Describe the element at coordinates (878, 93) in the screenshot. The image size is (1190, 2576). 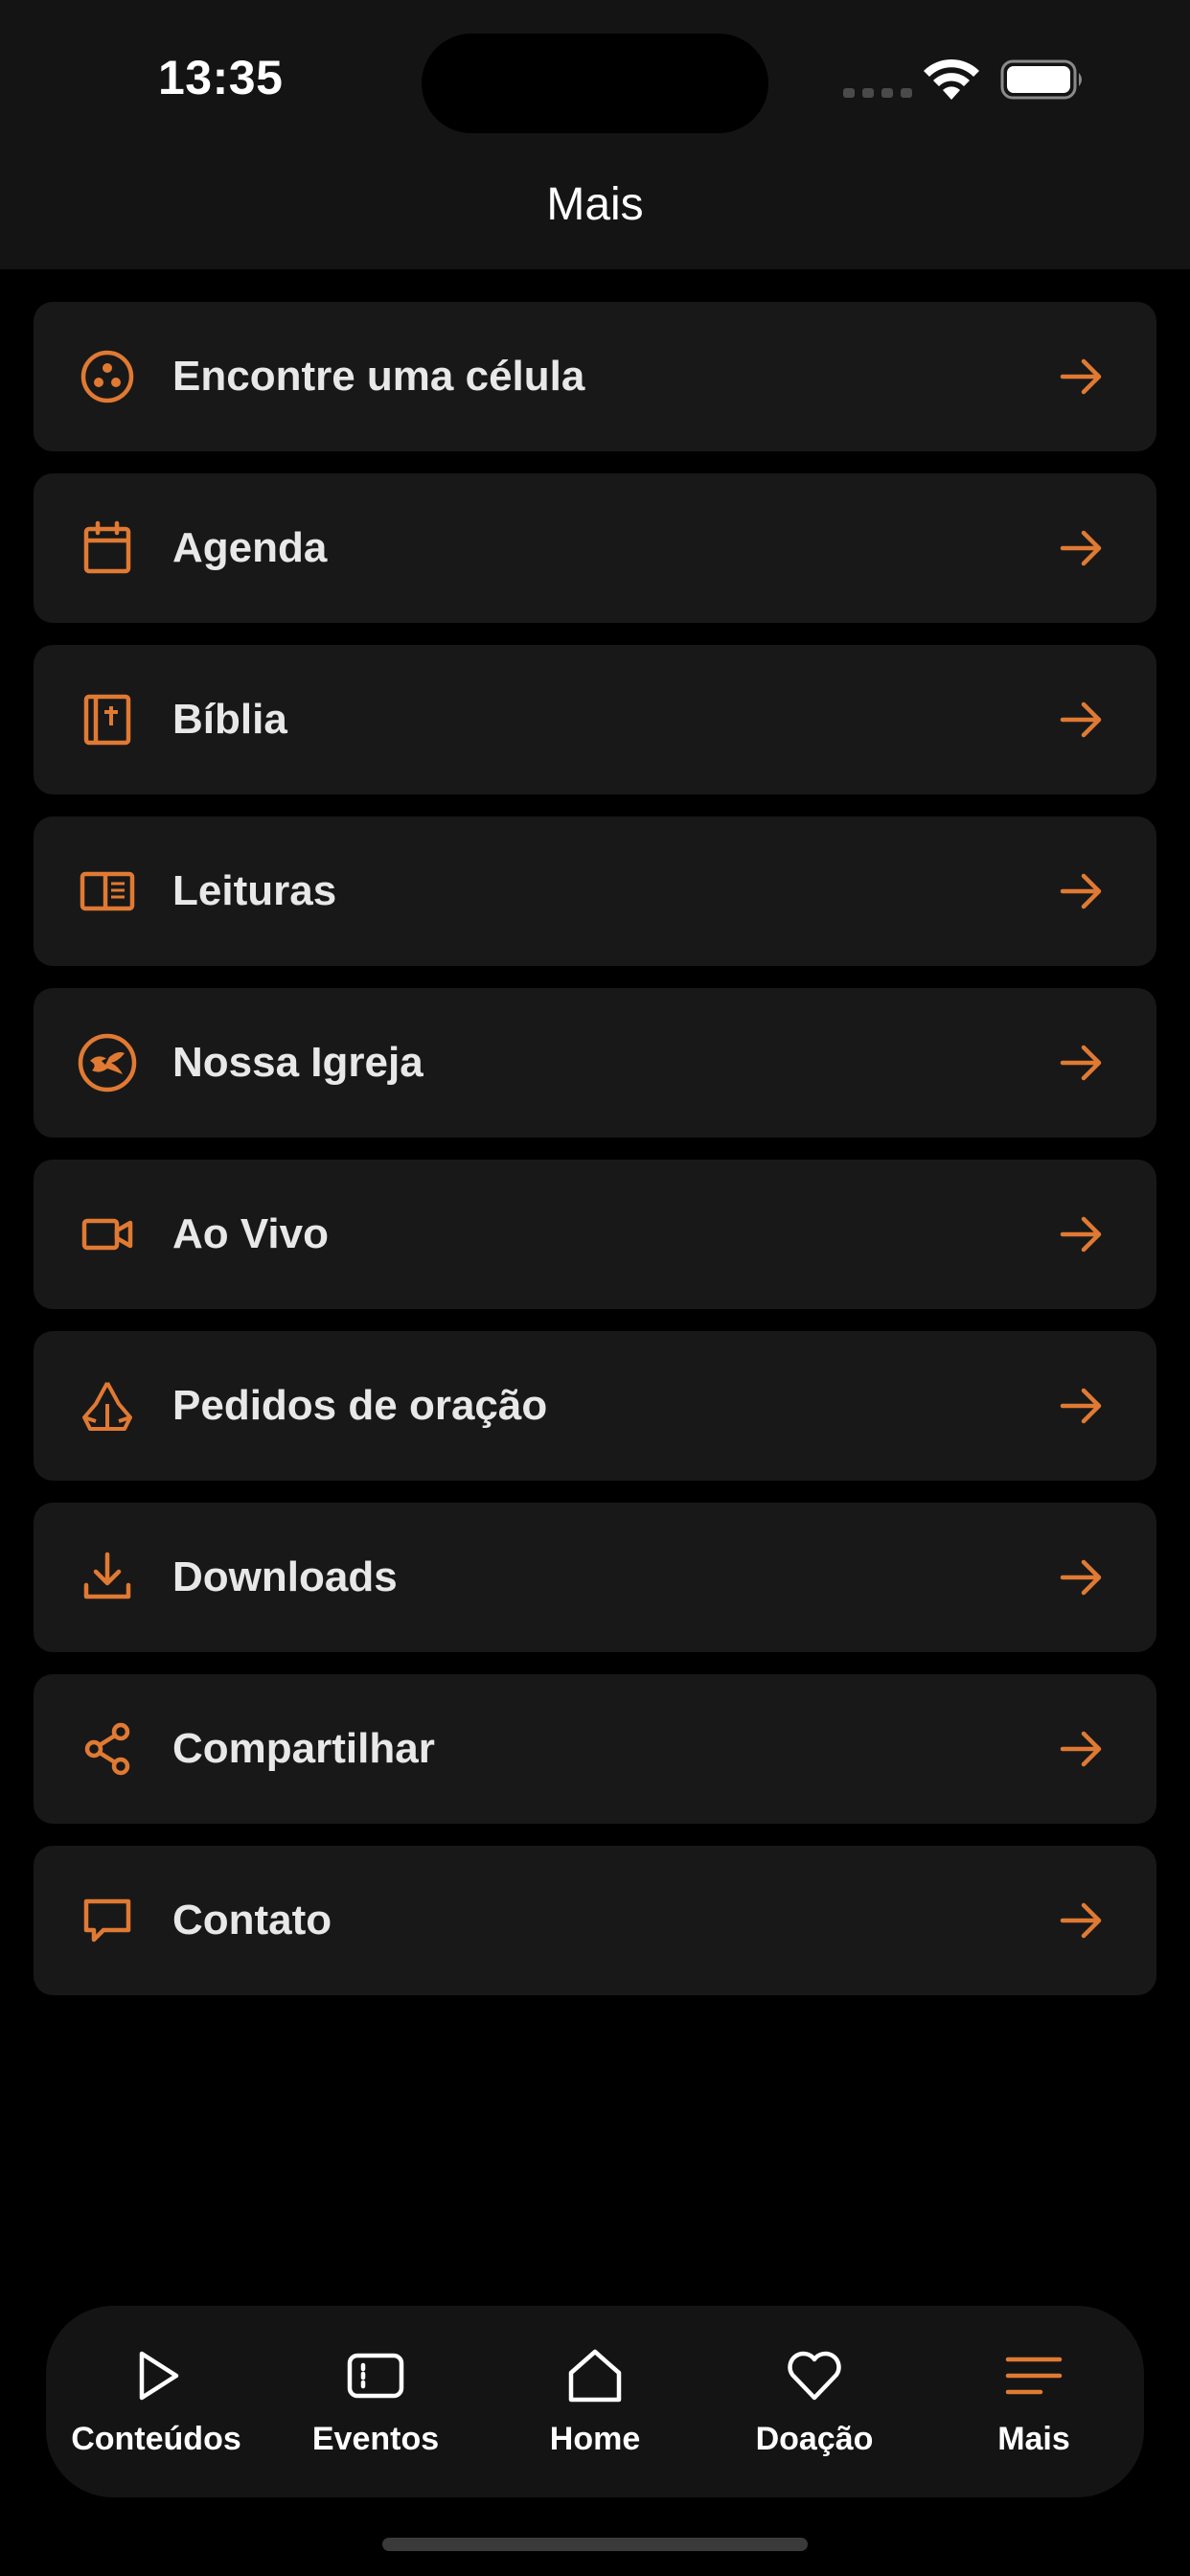
I see `cellular-signal-icon` at that location.